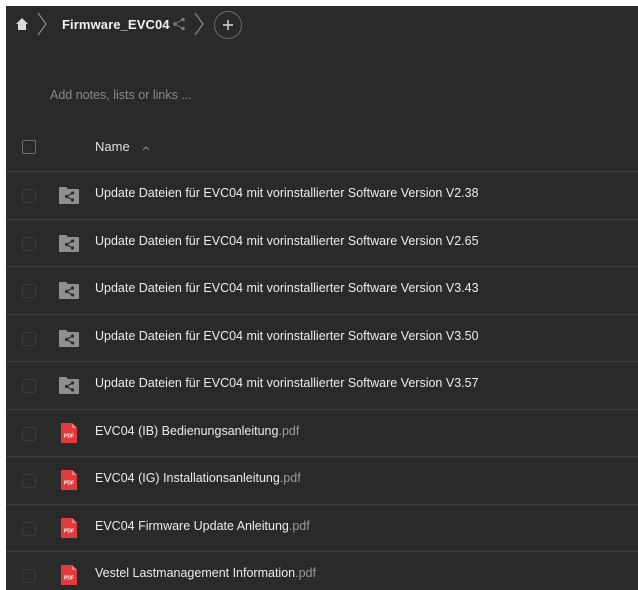 This screenshot has width=638, height=590. What do you see at coordinates (322, 571) in the screenshot?
I see `file-row: PDF Vestel Lastmanagement Information.pdf` at bounding box center [322, 571].